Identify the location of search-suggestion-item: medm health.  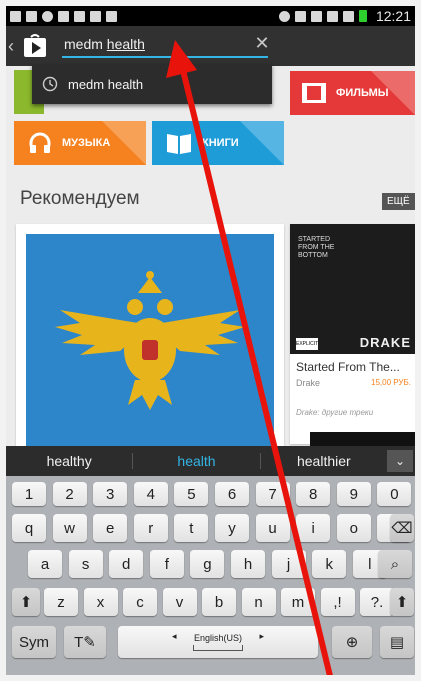
(152, 84).